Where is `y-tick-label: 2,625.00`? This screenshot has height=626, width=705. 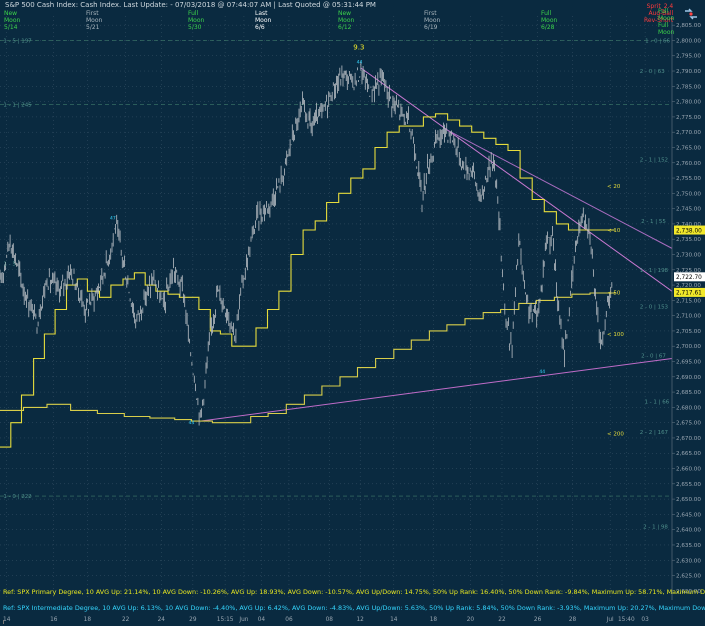 y-tick-label: 2,625.00 is located at coordinates (688, 577).